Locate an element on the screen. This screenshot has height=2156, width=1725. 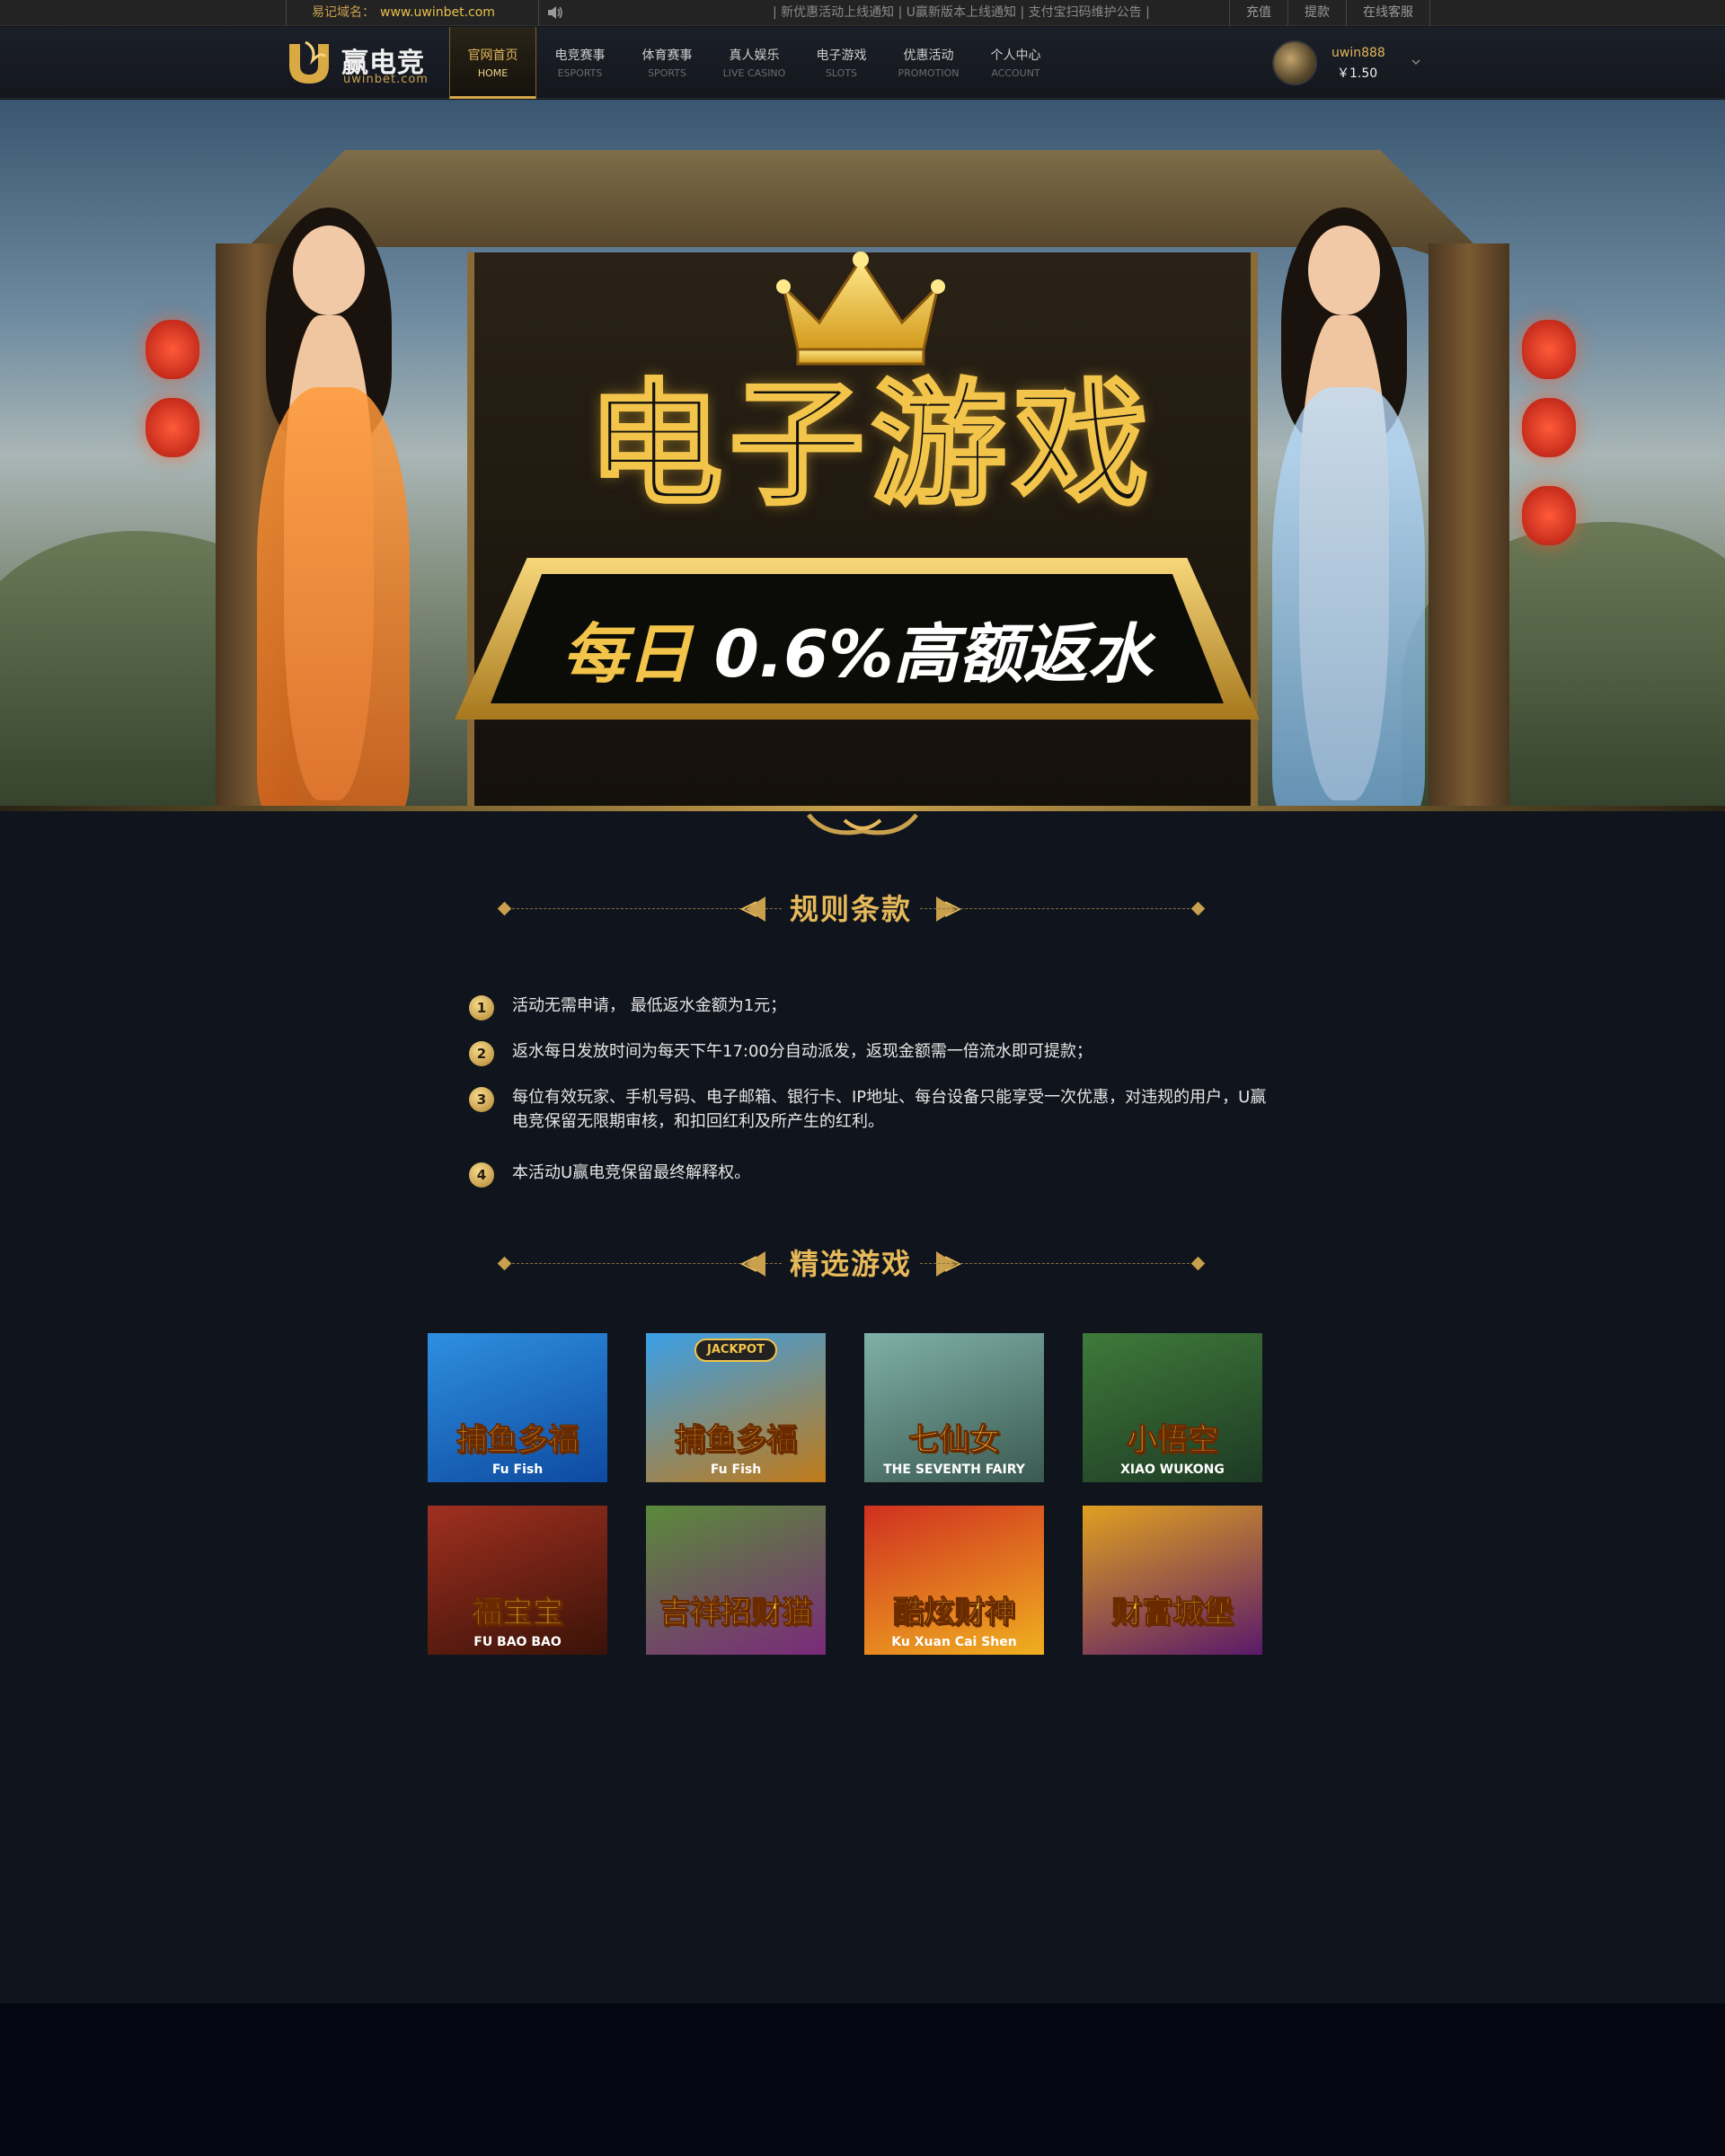
section-heading: 规则条款 is located at coordinates (850, 909).